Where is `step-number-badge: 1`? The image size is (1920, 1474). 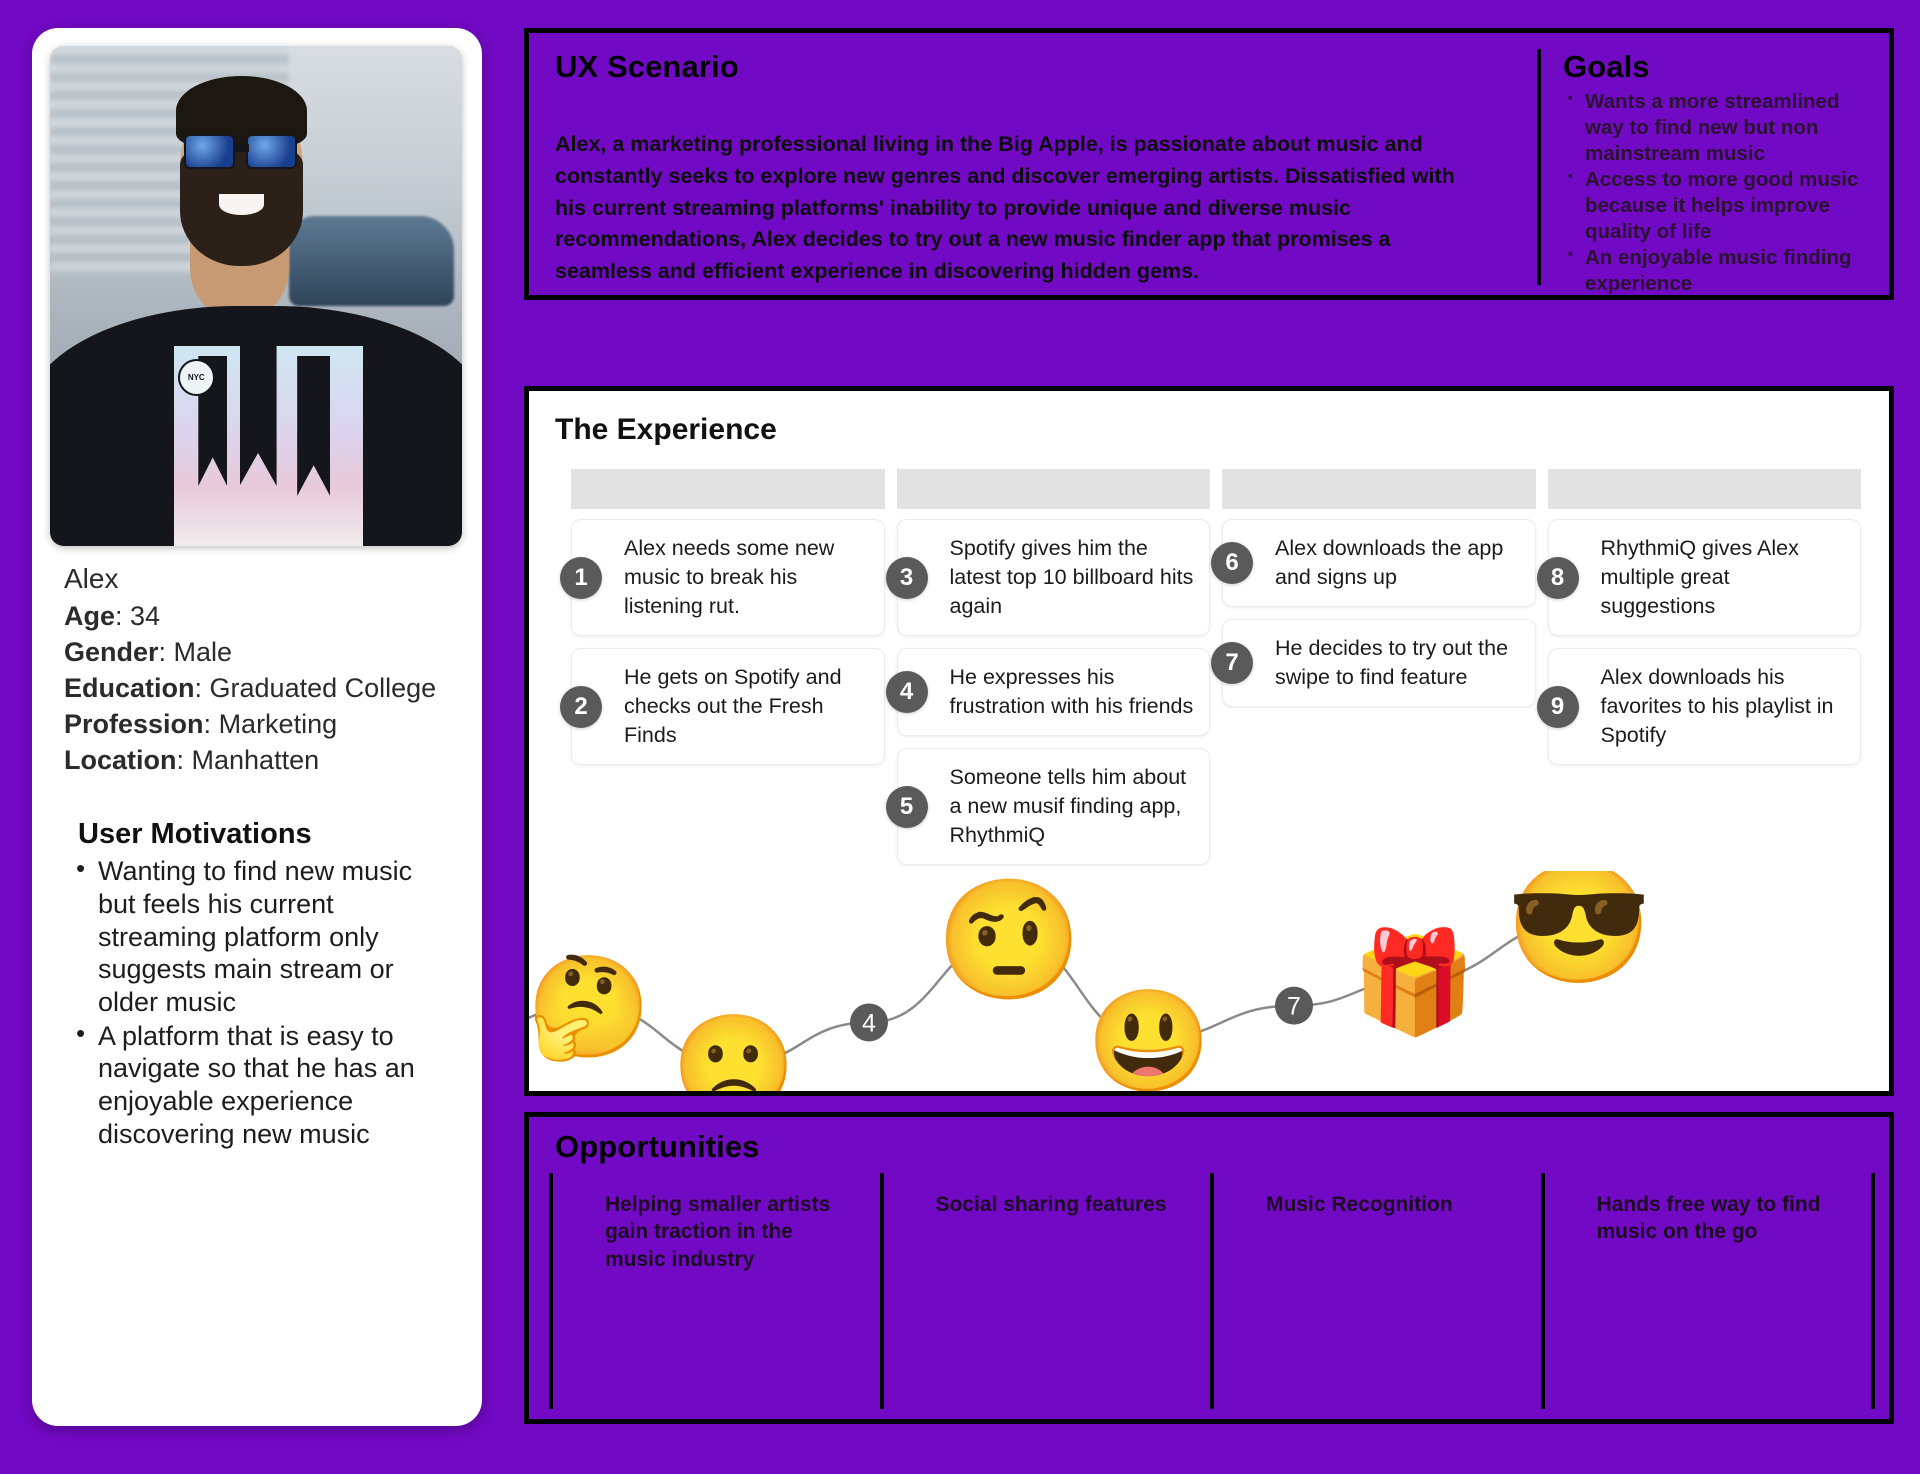
step-number-badge: 1 is located at coordinates (581, 577).